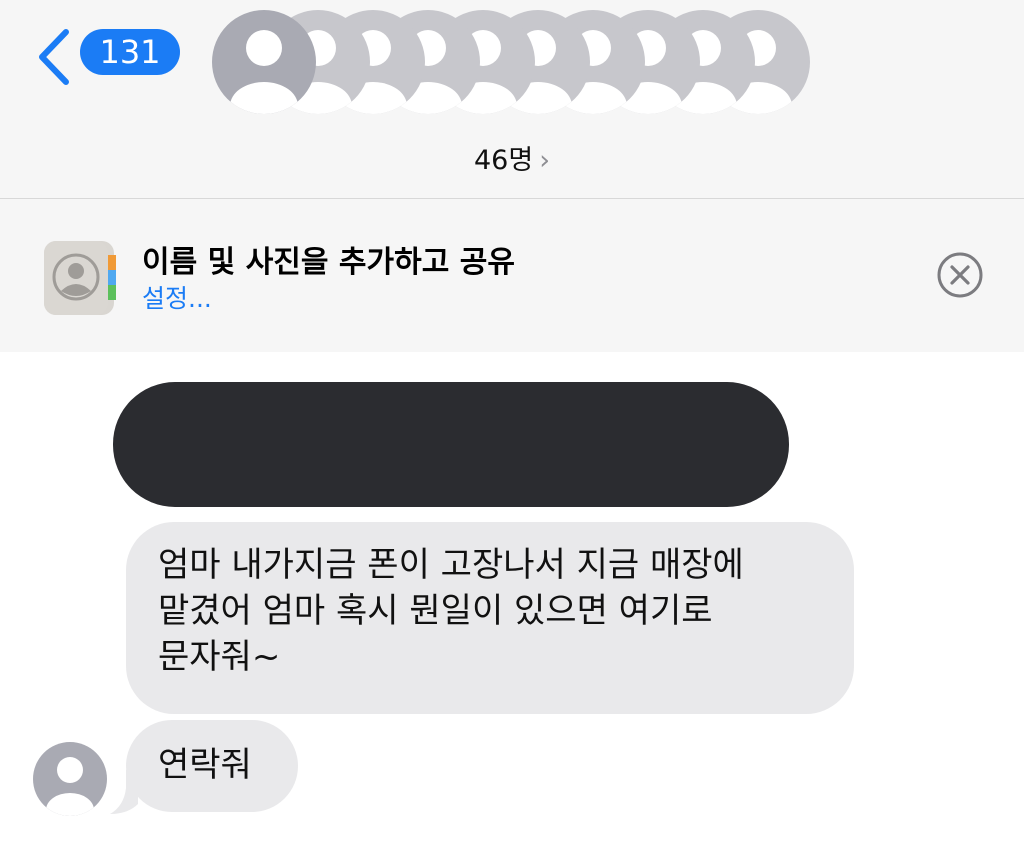 The width and height of the screenshot is (1024, 846). I want to click on sender-avatar, so click(70, 779).